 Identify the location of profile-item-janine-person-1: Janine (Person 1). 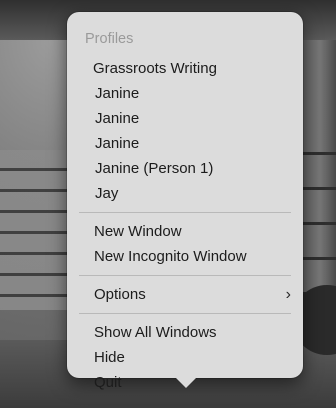
(185, 168).